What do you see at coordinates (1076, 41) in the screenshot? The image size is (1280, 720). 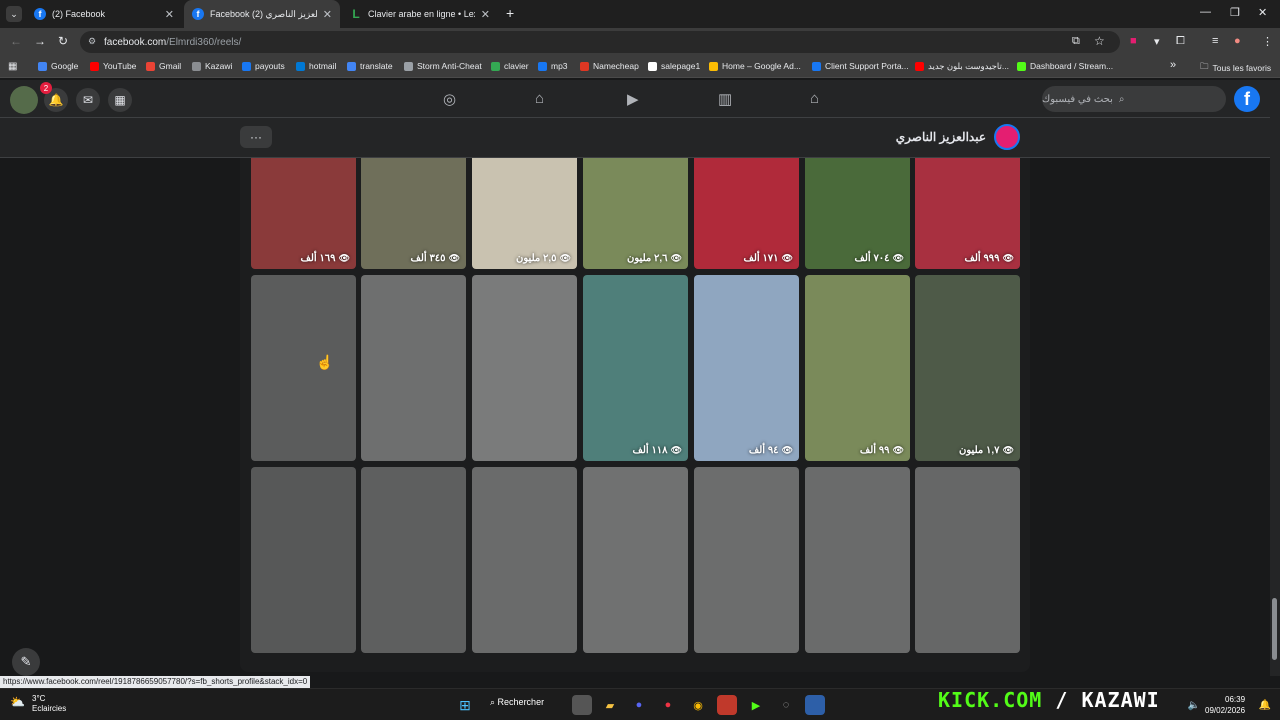 I see `install-app-icon: ⧉` at bounding box center [1076, 41].